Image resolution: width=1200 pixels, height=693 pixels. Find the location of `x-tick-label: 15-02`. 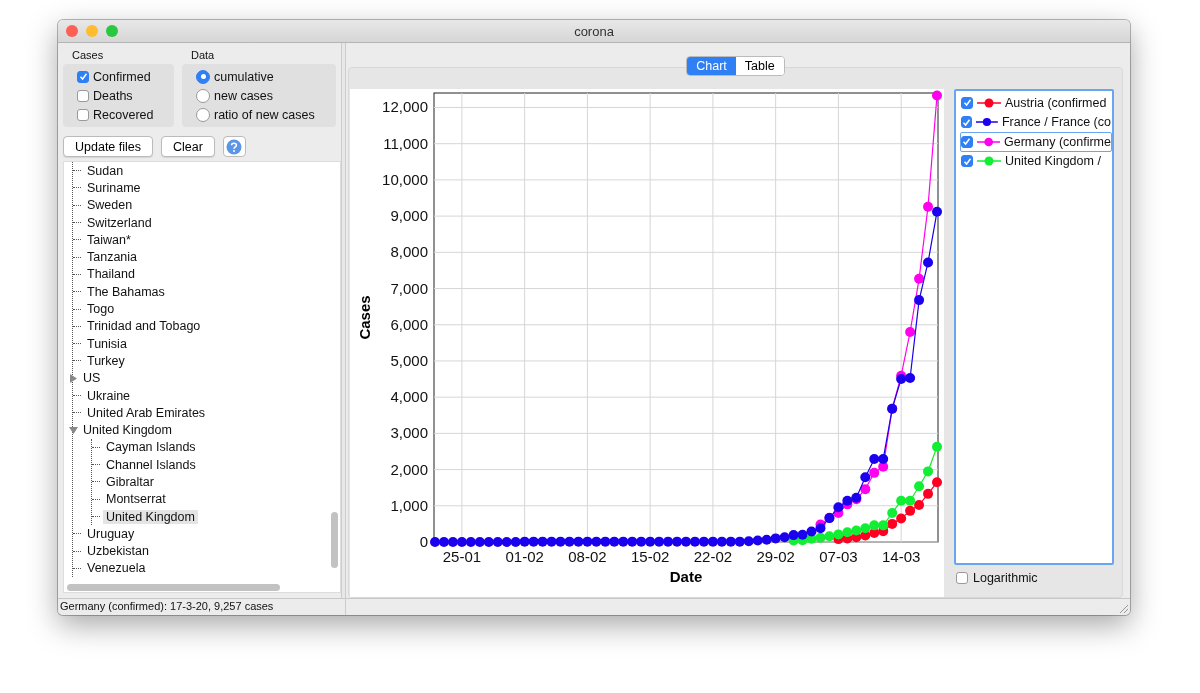

x-tick-label: 15-02 is located at coordinates (650, 556).